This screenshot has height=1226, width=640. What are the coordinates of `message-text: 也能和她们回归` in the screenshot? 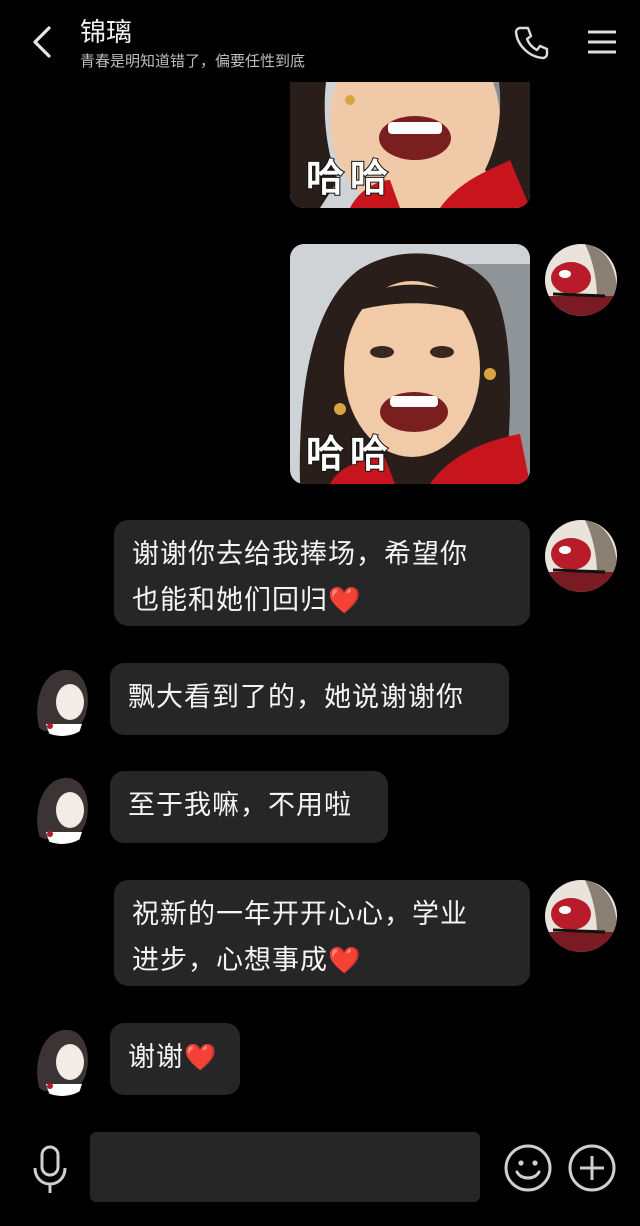 It's located at (230, 600).